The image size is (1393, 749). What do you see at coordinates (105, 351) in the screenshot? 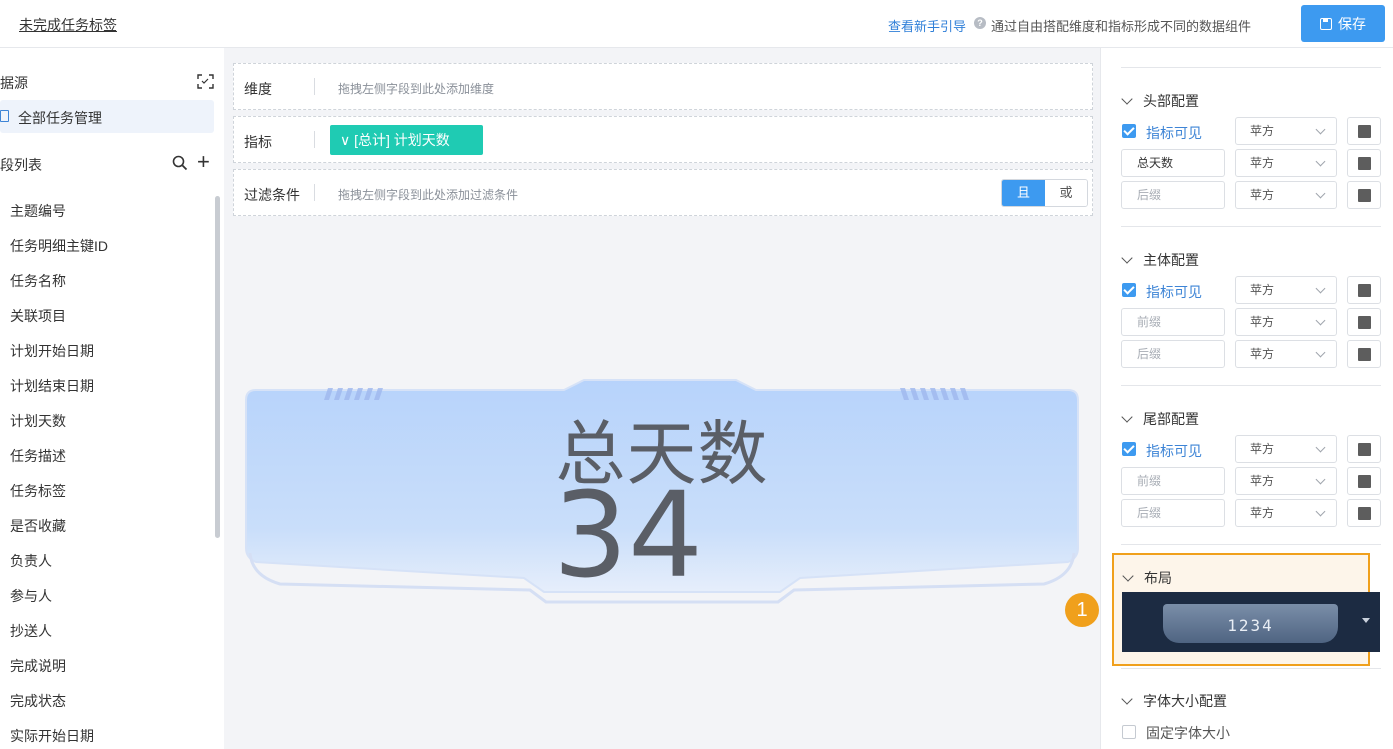
I see `field-item: 计划开始日期` at bounding box center [105, 351].